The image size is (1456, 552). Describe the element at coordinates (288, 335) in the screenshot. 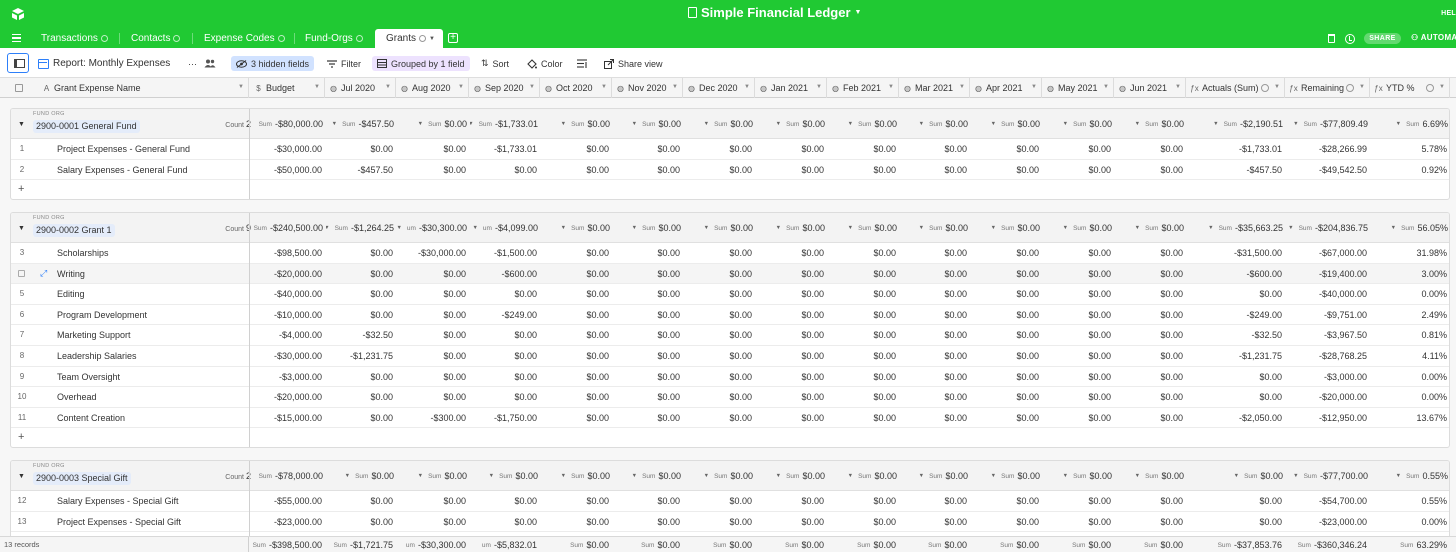

I see `table-cell: -$4,000.00` at that location.